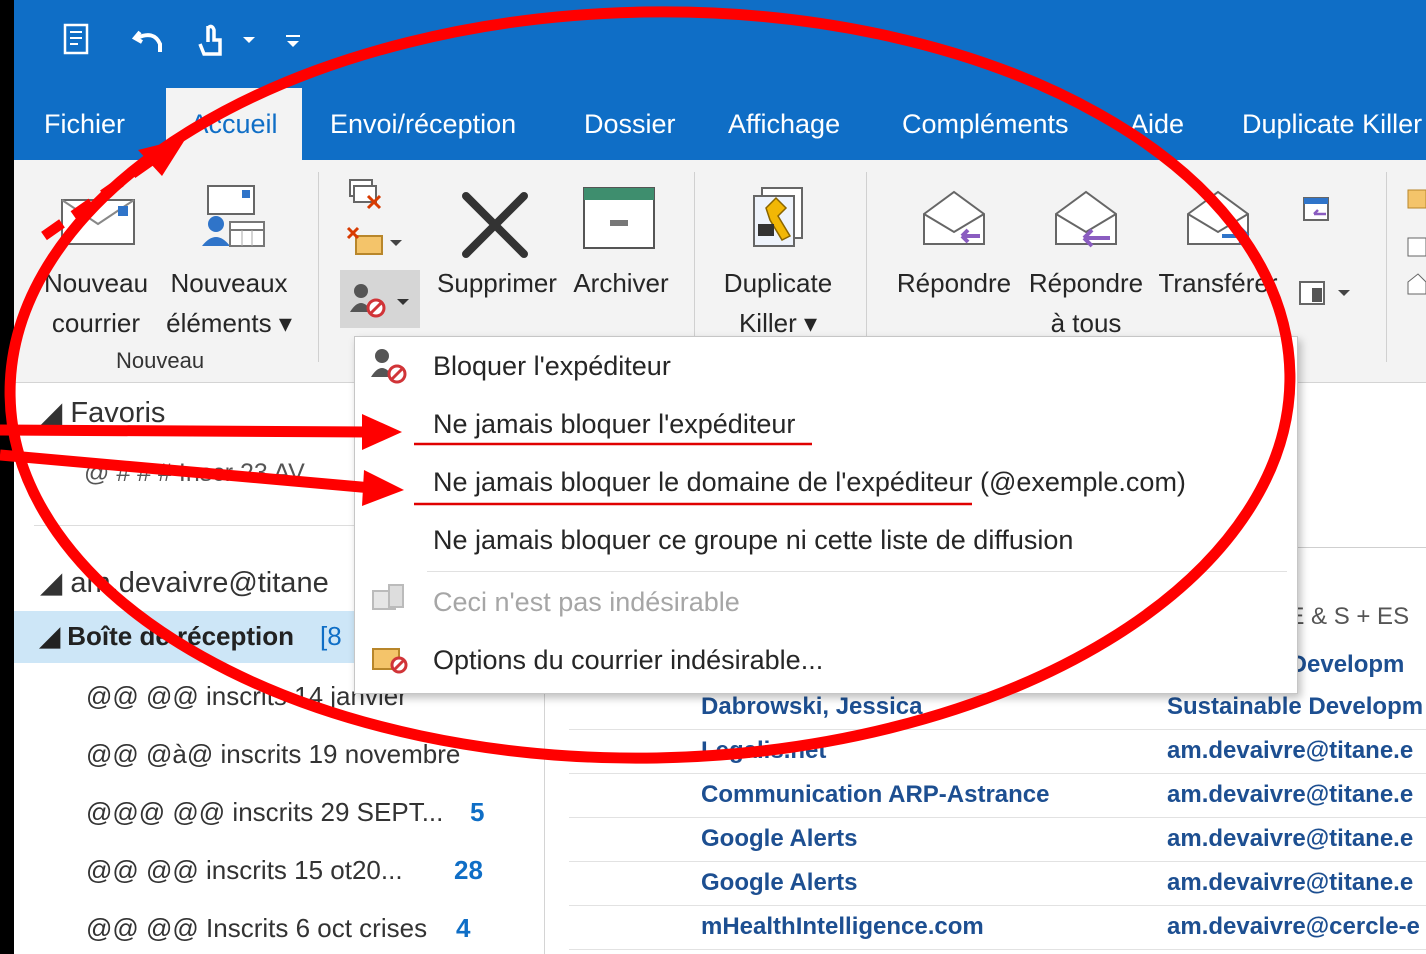  I want to click on message-to: Sustainable Developm, so click(1295, 706).